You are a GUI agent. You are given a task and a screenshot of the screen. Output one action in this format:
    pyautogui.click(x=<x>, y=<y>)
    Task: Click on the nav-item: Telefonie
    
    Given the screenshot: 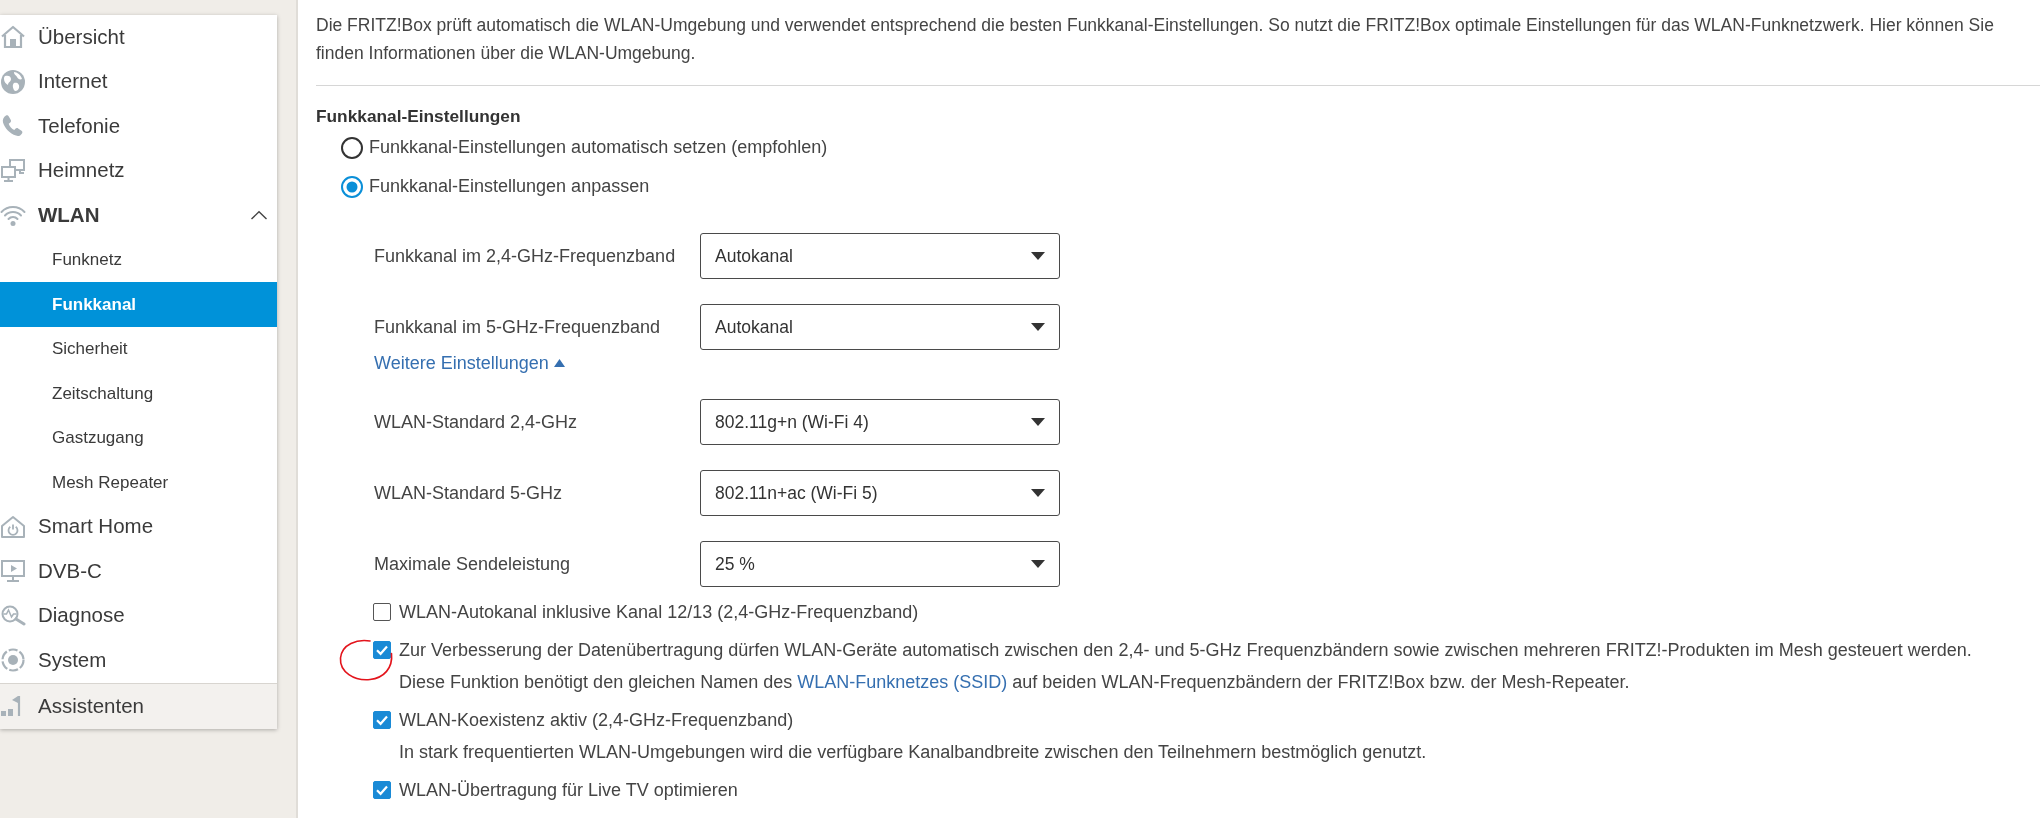 What is the action you would take?
    pyautogui.click(x=138, y=126)
    